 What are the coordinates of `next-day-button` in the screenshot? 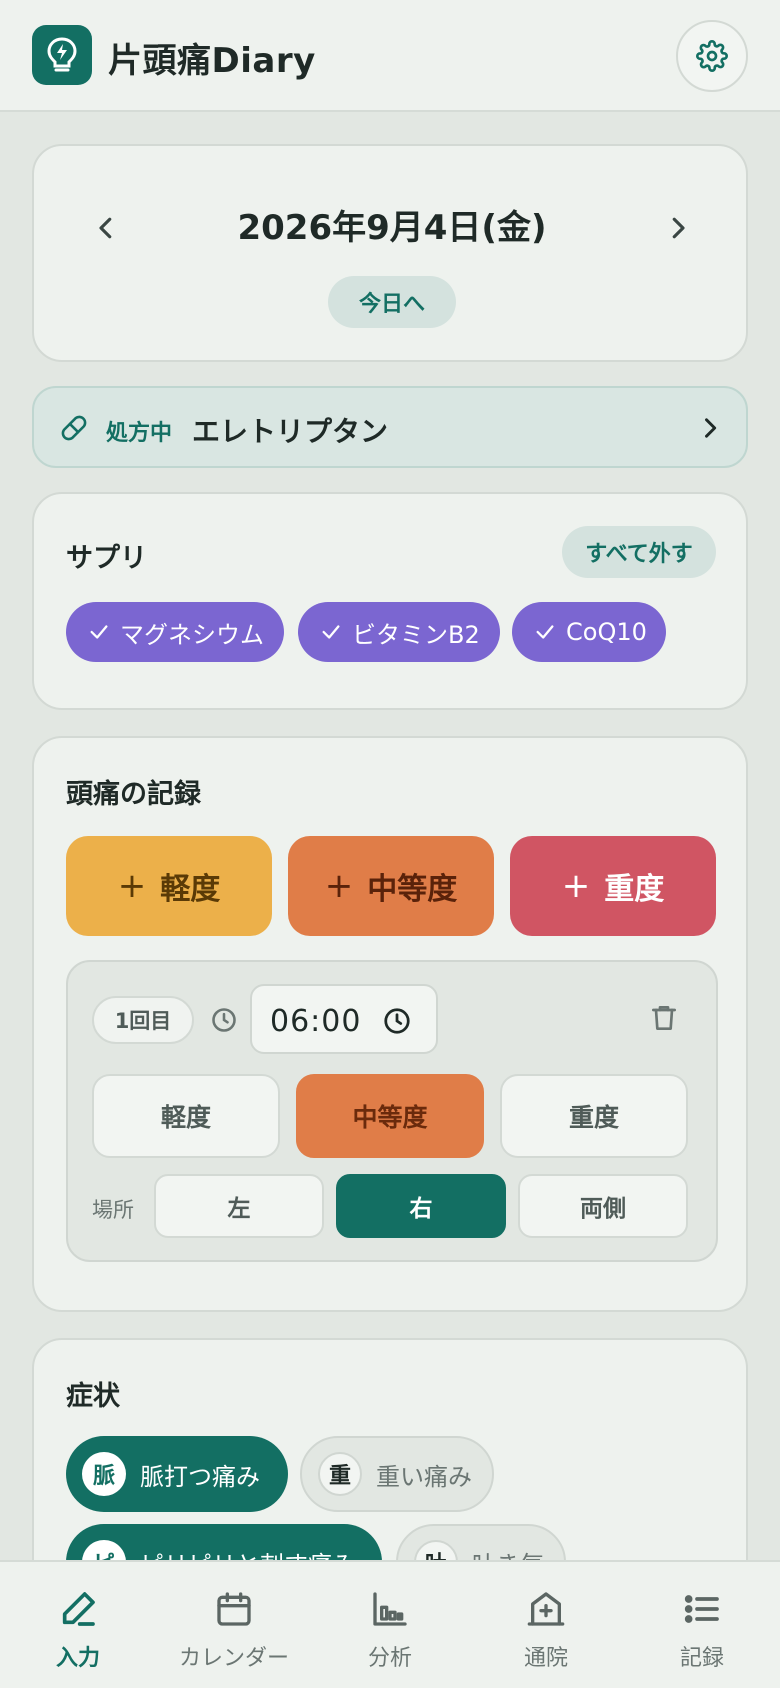 It's located at (678, 228).